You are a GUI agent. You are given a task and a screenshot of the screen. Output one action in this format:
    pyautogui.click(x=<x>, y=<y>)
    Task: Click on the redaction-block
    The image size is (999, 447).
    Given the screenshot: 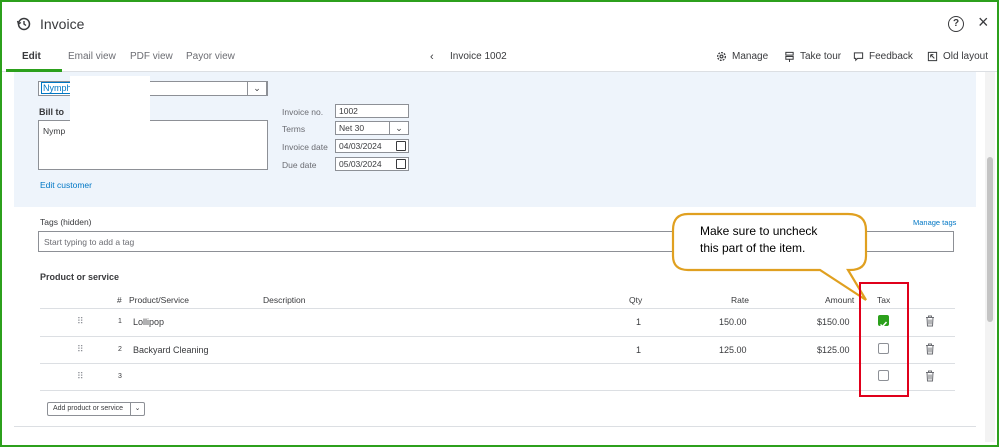 What is the action you would take?
    pyautogui.click(x=110, y=100)
    